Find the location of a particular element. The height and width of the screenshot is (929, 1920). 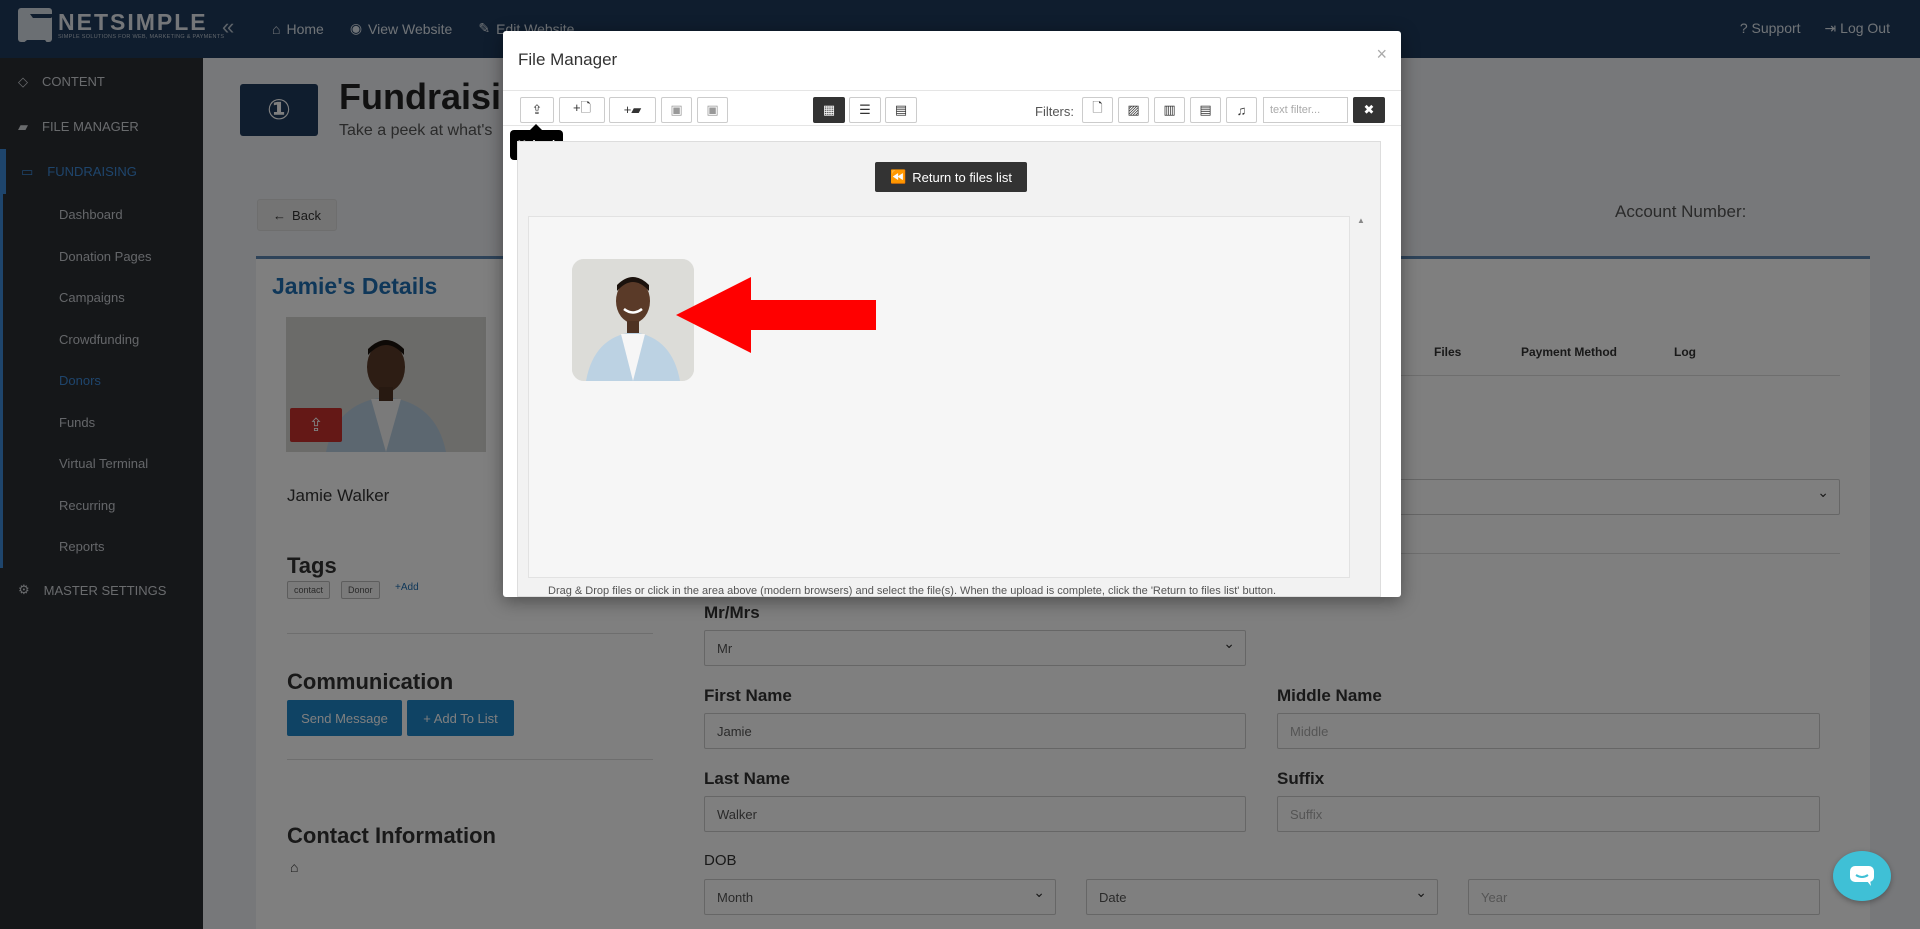

chat-widget-button is located at coordinates (1862, 876).